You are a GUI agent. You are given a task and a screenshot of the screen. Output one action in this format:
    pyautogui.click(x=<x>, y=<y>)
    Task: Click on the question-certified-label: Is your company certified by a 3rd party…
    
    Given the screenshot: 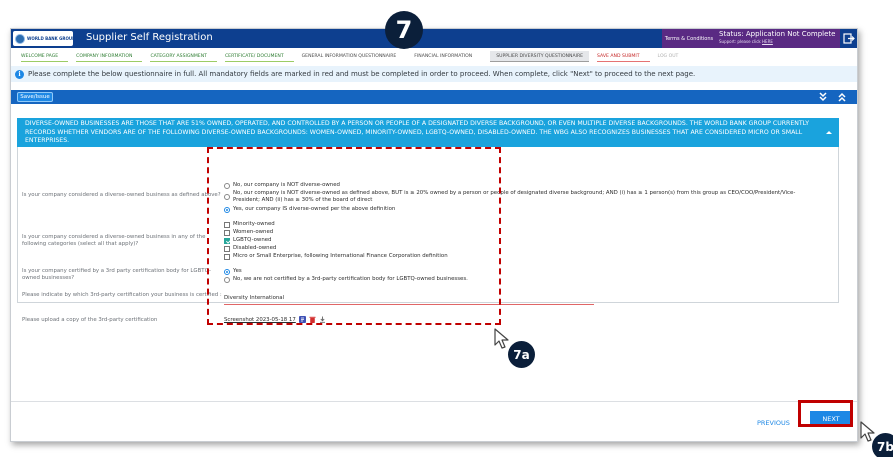 What is the action you would take?
    pyautogui.click(x=116, y=274)
    